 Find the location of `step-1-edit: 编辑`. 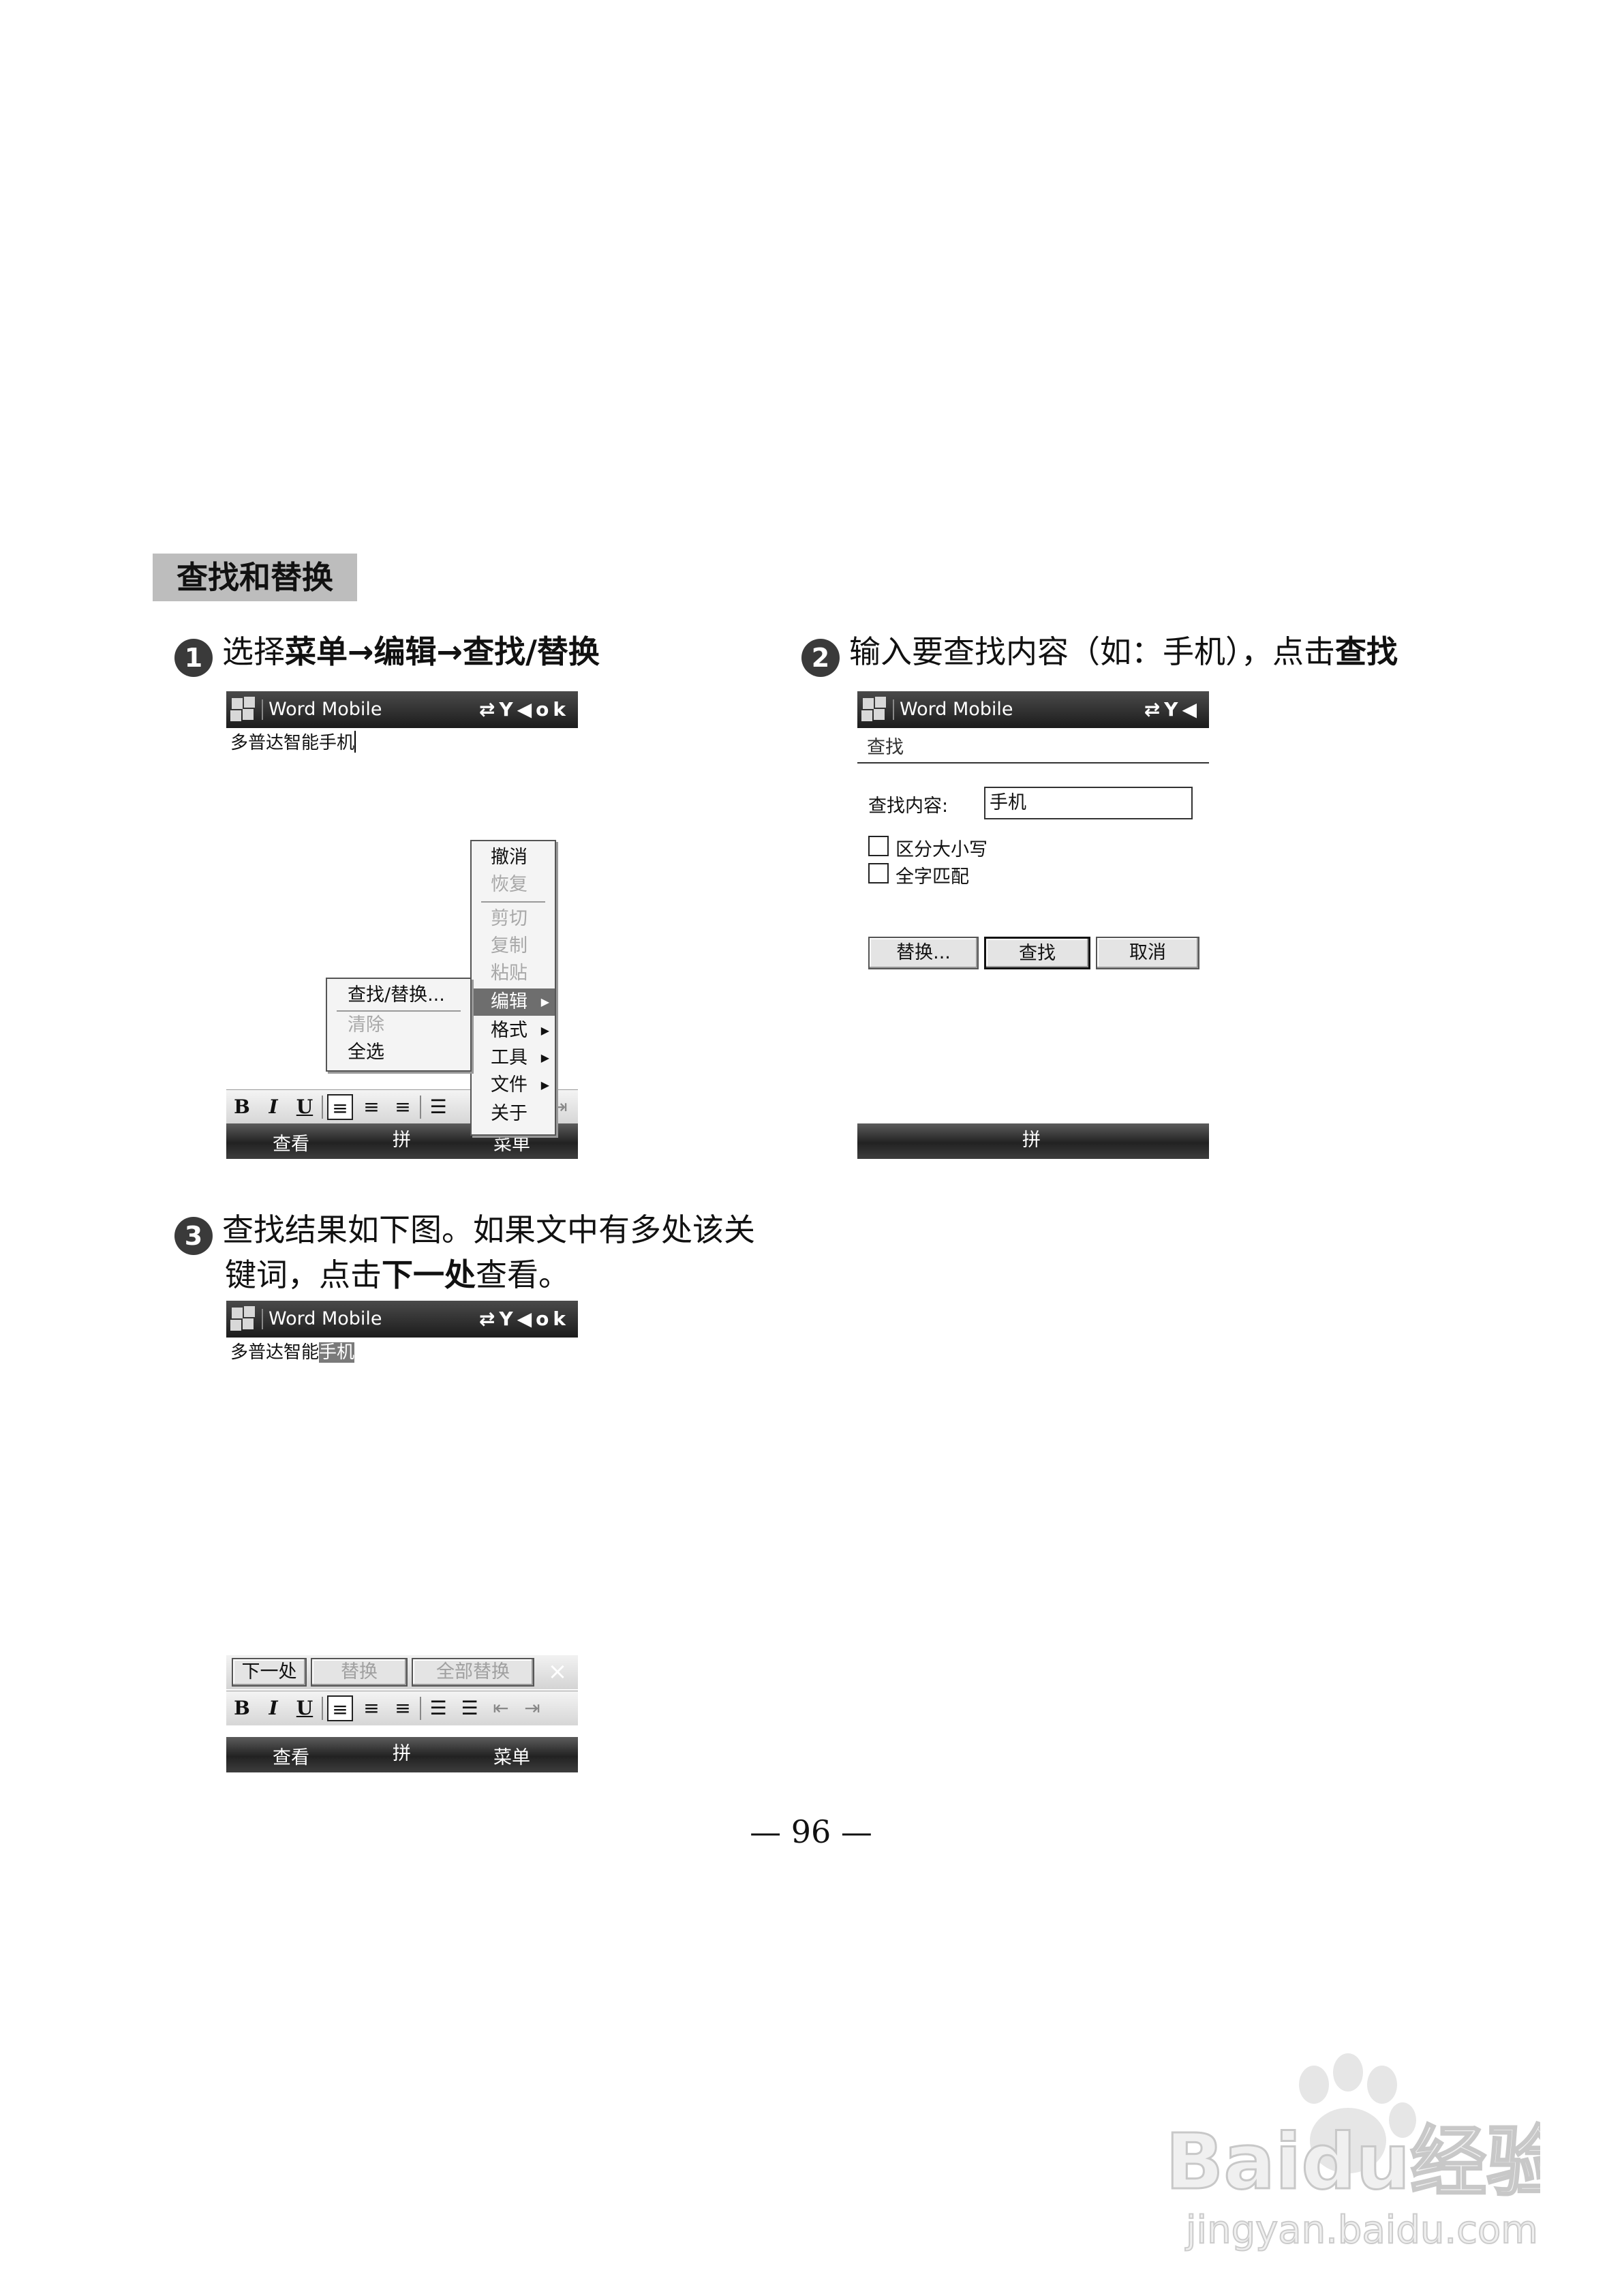

step-1-edit: 编辑 is located at coordinates (405, 651).